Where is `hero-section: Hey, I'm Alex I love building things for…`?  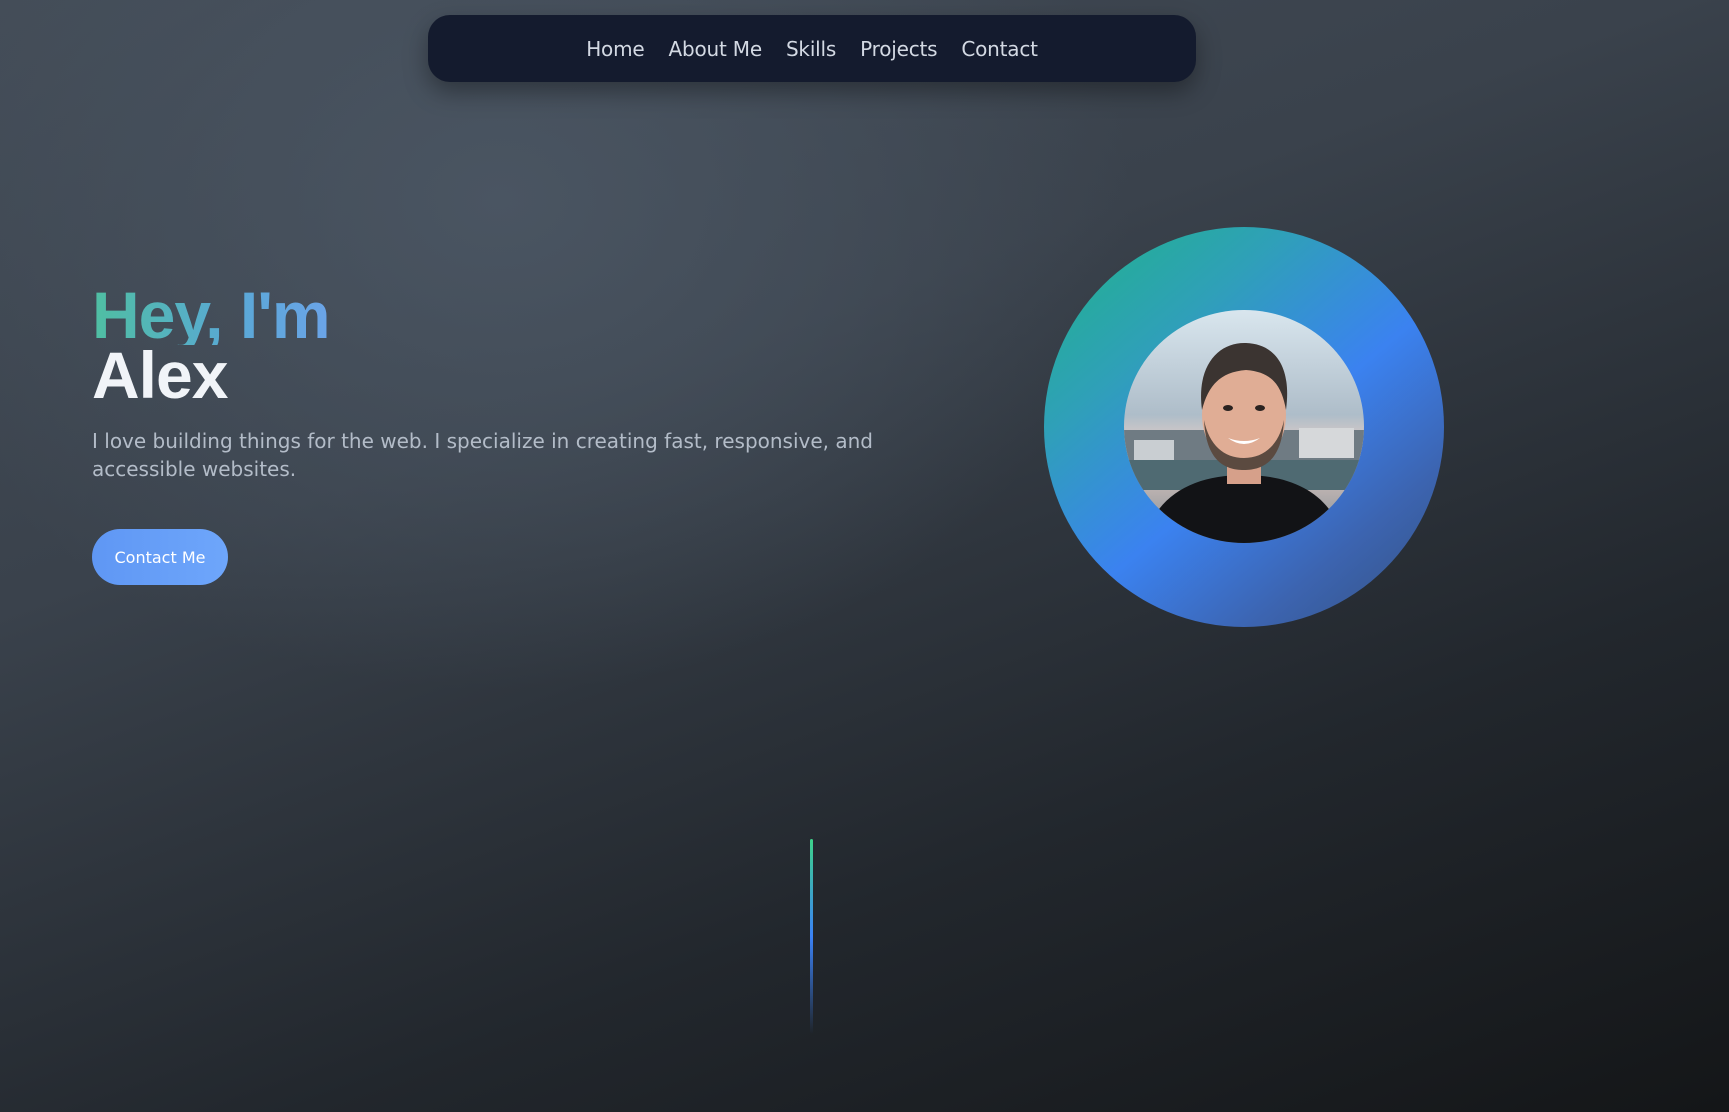 hero-section: Hey, I'm Alex I love building things for… is located at coordinates (532, 431).